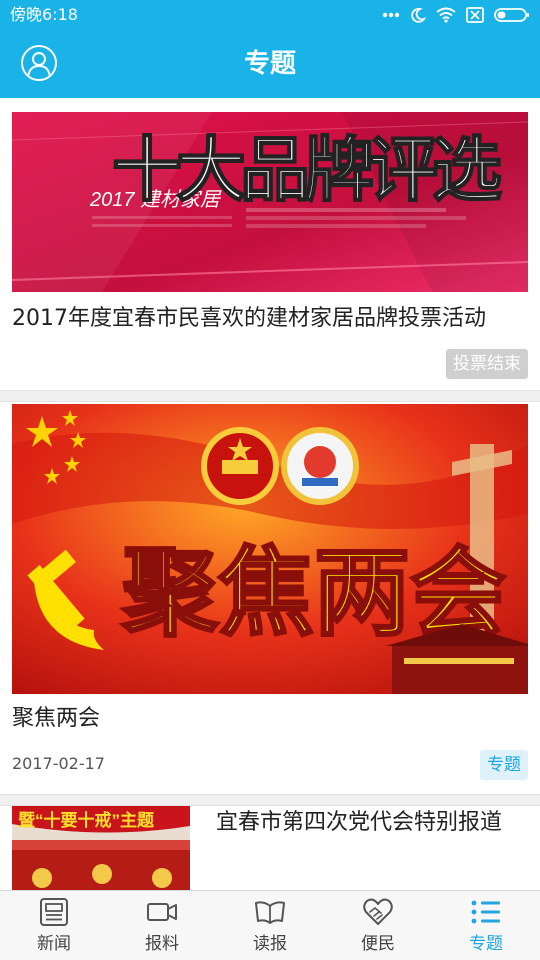  I want to click on tab-read-paper: 读报, so click(270, 925).